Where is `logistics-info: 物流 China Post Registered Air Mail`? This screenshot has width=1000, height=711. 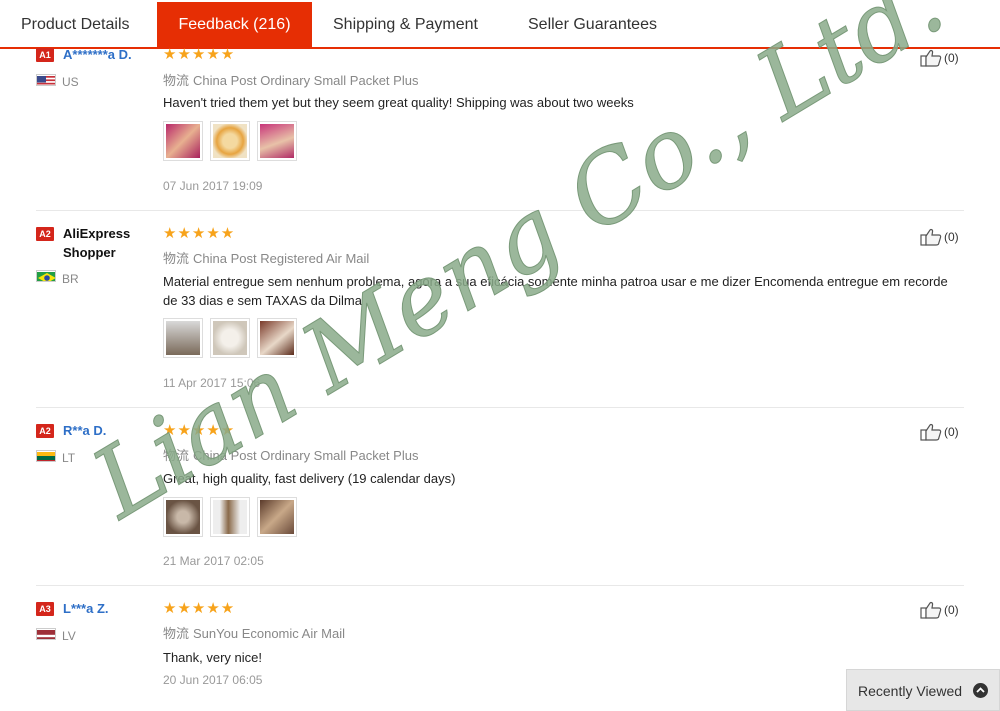 logistics-info: 物流 China Post Registered Air Mail is located at coordinates (266, 257).